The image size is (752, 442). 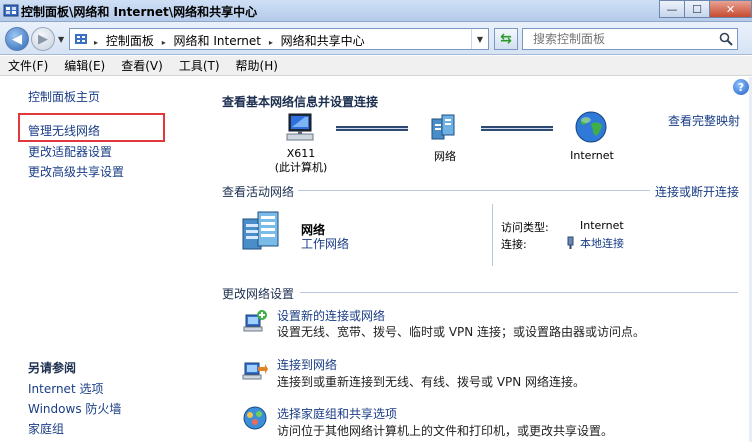 What do you see at coordinates (672, 9) in the screenshot?
I see `minimize-button: —` at bounding box center [672, 9].